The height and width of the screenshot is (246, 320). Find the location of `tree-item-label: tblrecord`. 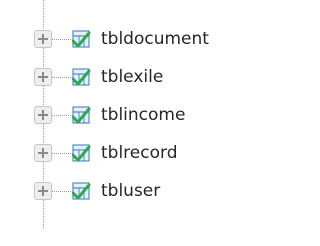

tree-item-label: tblrecord is located at coordinates (139, 153).